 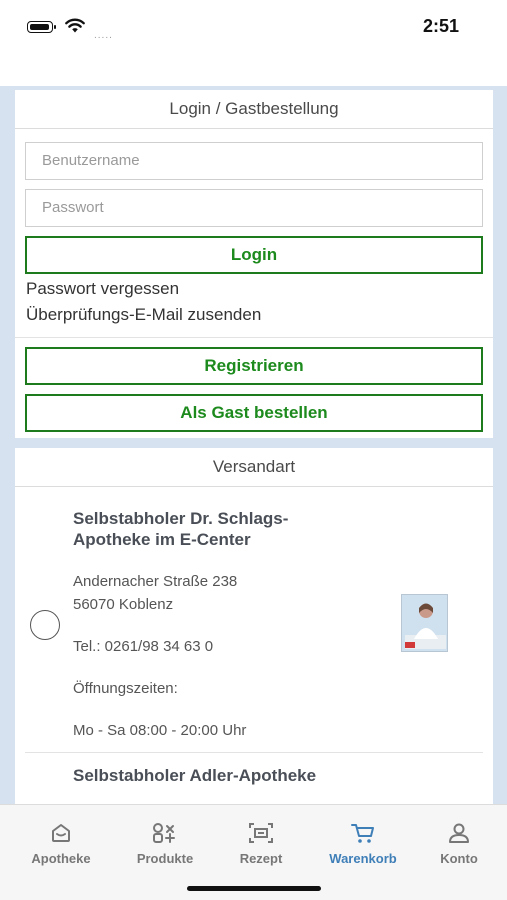 What do you see at coordinates (261, 858) in the screenshot?
I see `tab-label: Rezept` at bounding box center [261, 858].